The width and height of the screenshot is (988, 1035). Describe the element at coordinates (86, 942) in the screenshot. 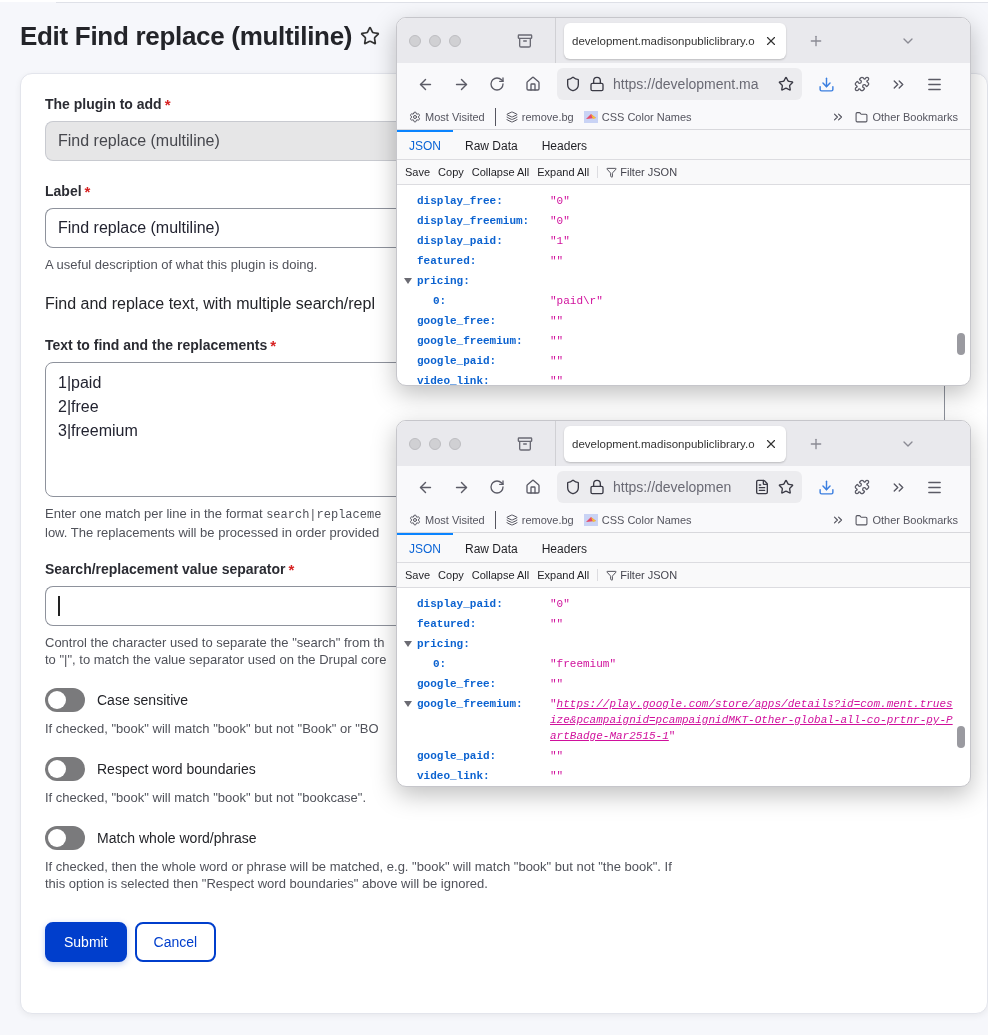

I see `submit-button: Submit` at that location.